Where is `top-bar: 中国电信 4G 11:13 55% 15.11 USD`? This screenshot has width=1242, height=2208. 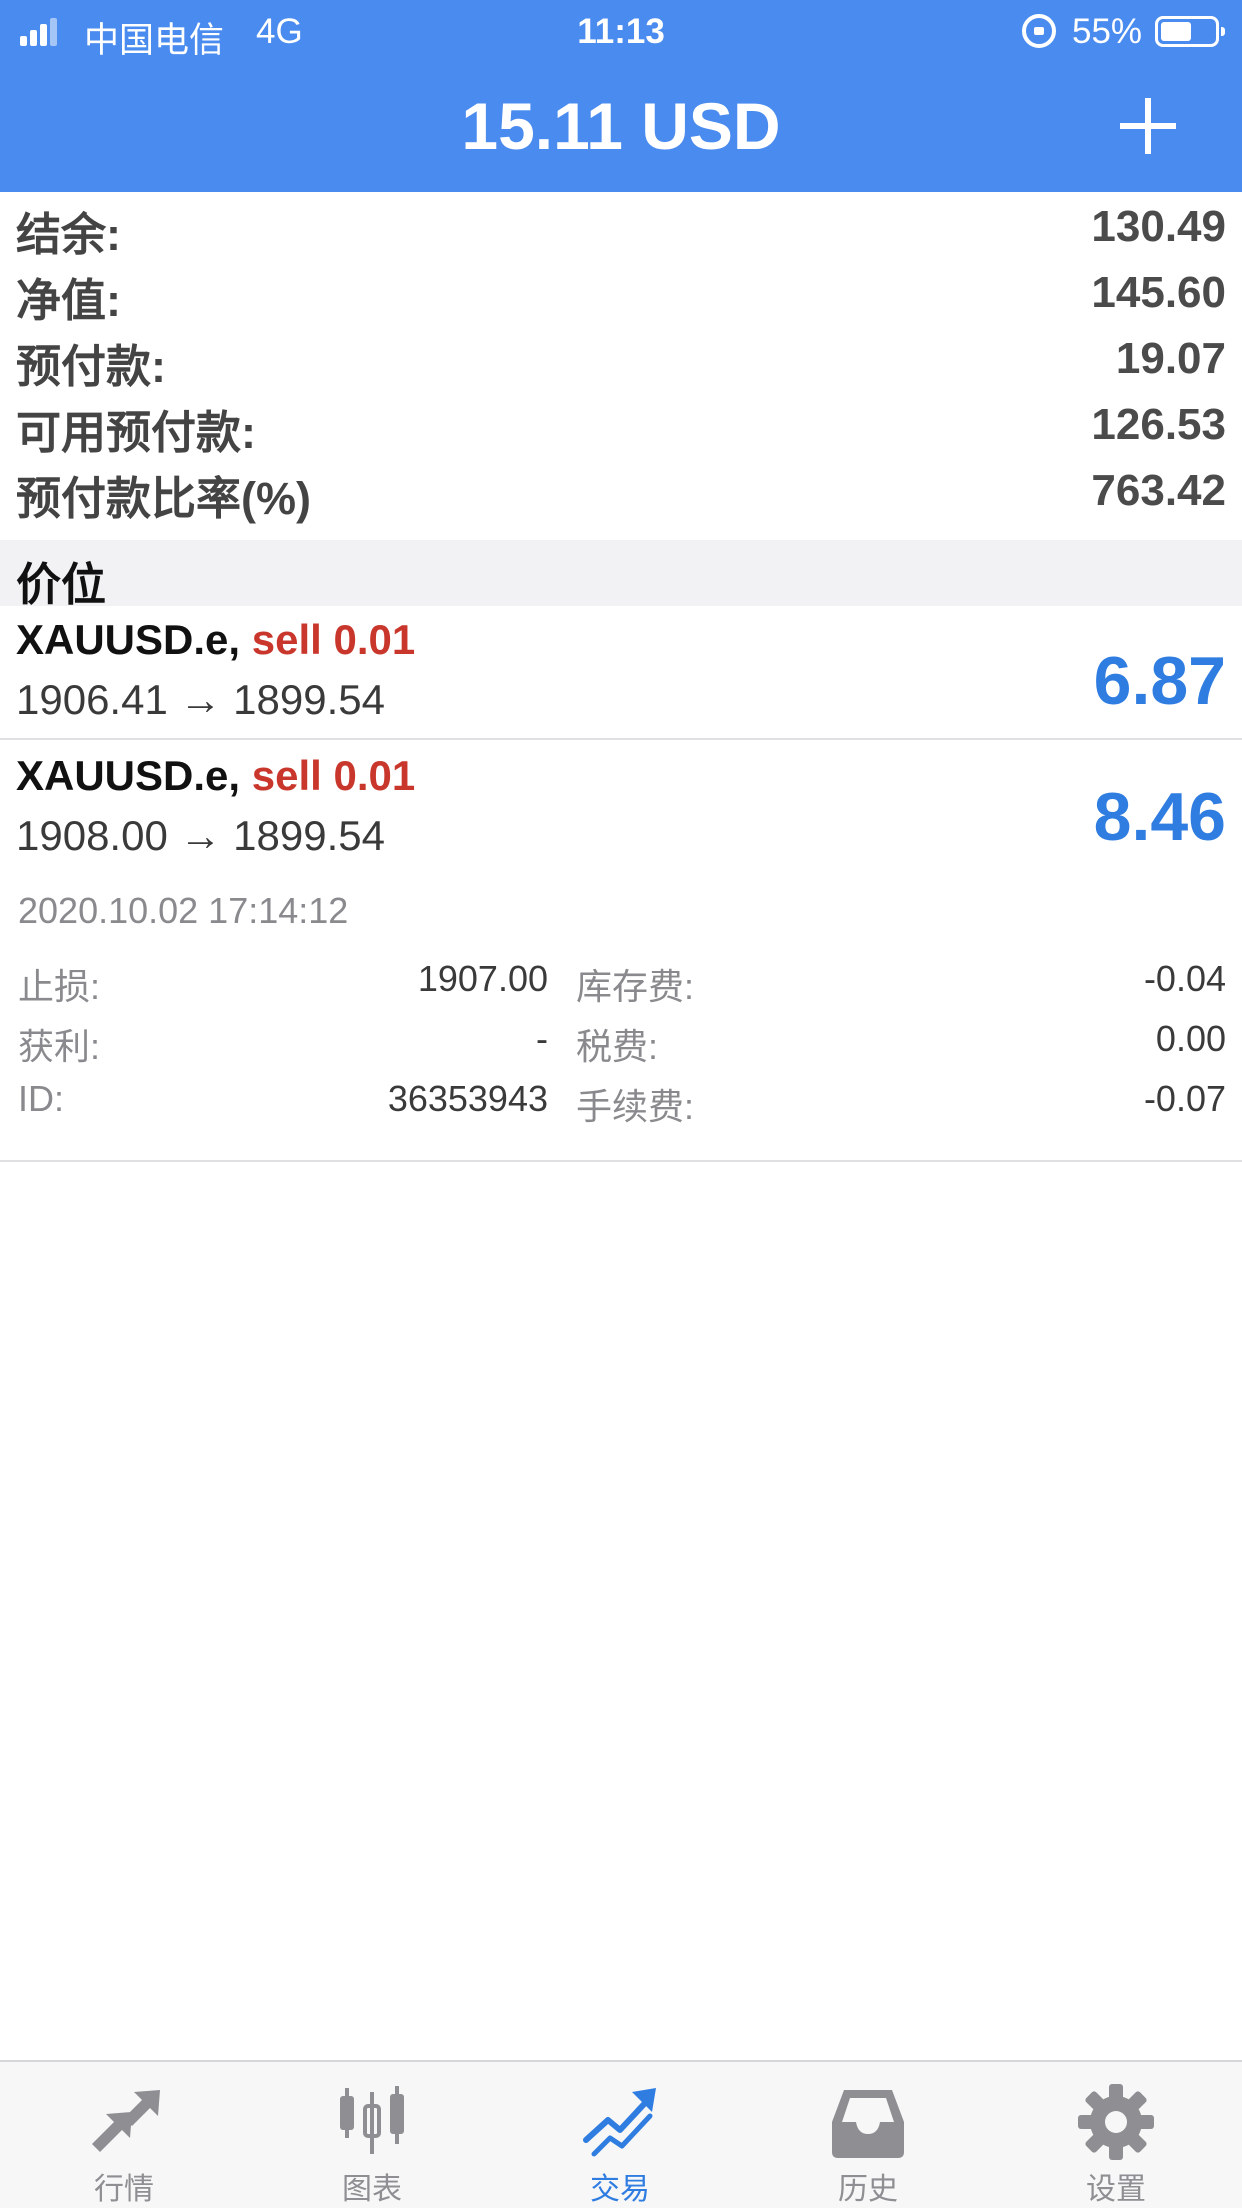 top-bar: 中国电信 4G 11:13 55% 15.11 USD is located at coordinates (621, 96).